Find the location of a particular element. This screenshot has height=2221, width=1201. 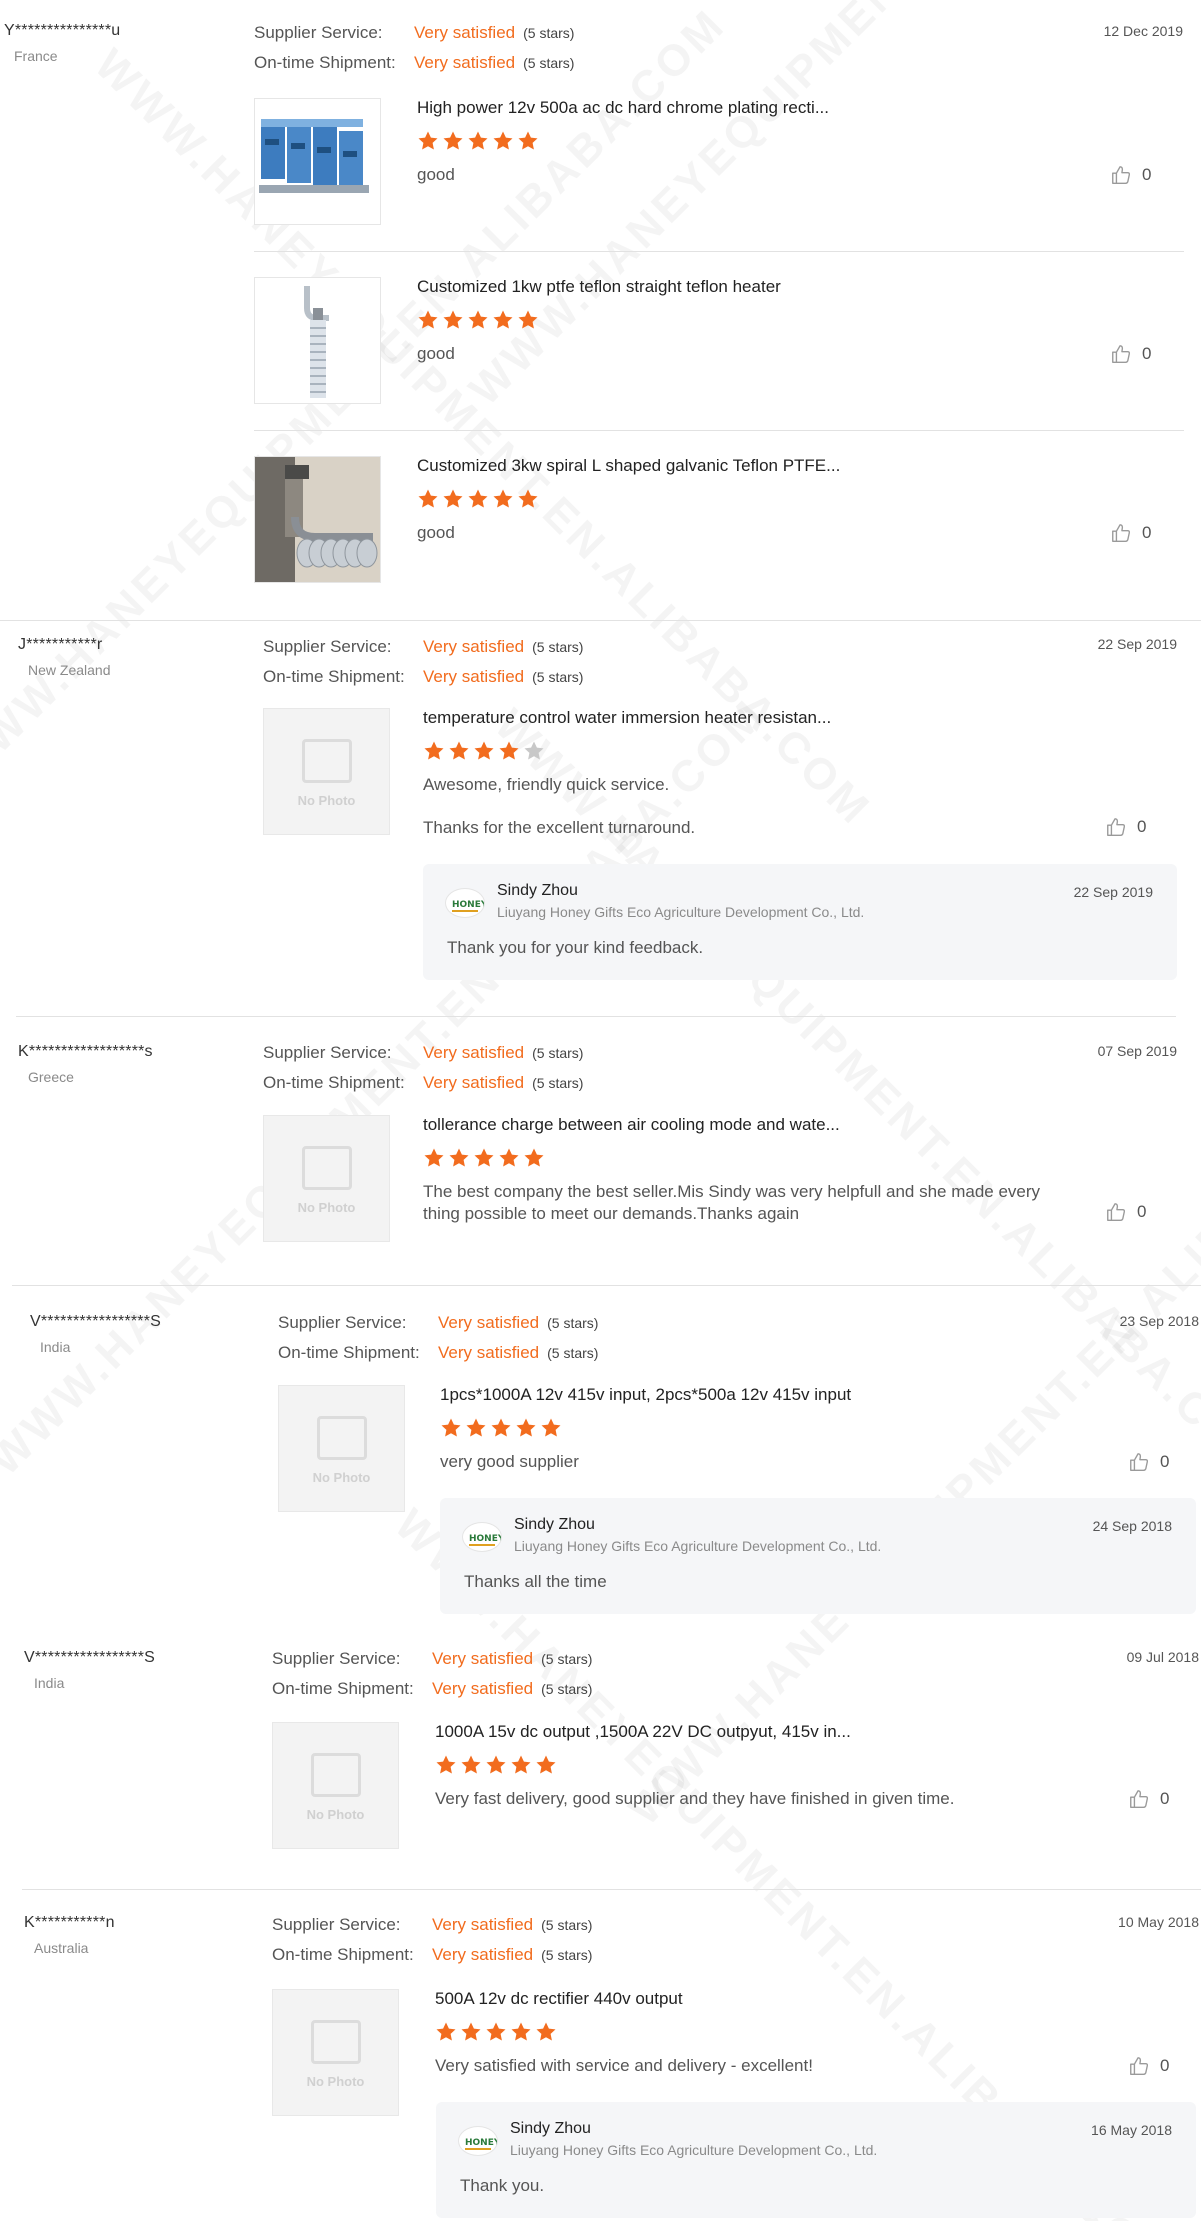

review-date: 23 Sep 2018 is located at coordinates (1159, 1321).